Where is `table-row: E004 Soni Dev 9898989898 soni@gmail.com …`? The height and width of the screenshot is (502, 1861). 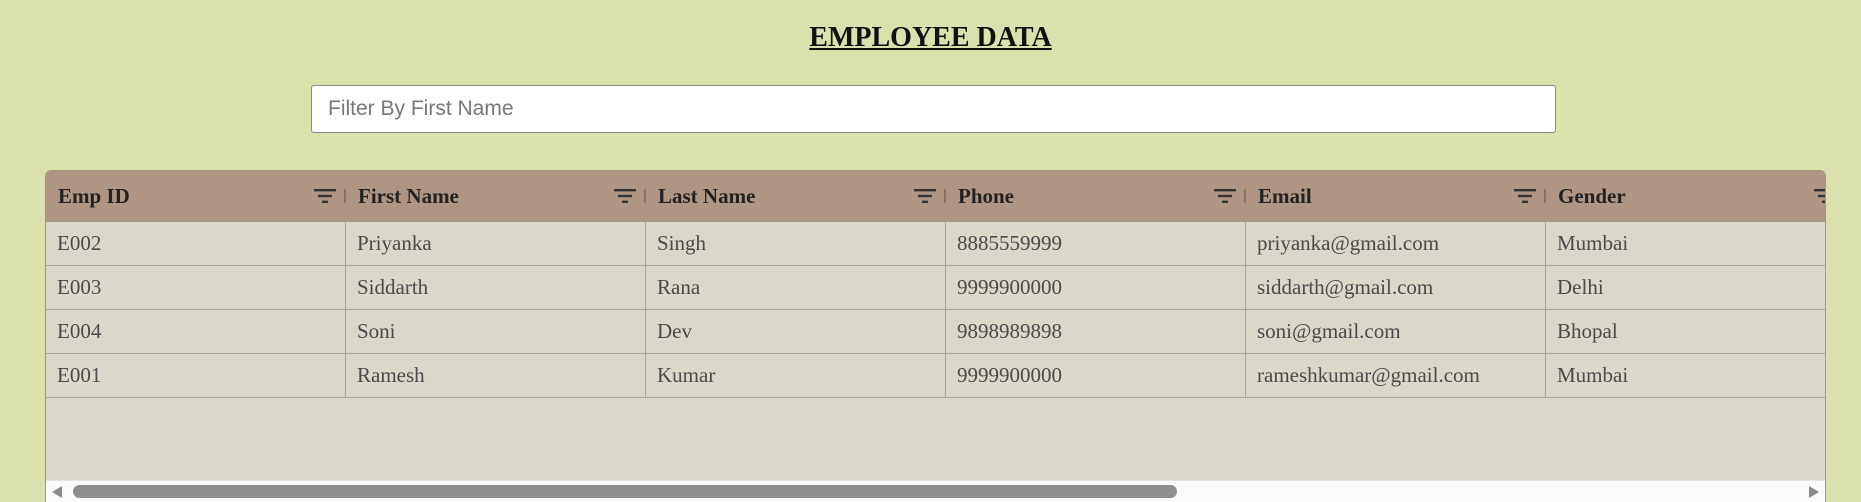
table-row: E004 Soni Dev 9898989898 soni@gmail.com … is located at coordinates (935, 332).